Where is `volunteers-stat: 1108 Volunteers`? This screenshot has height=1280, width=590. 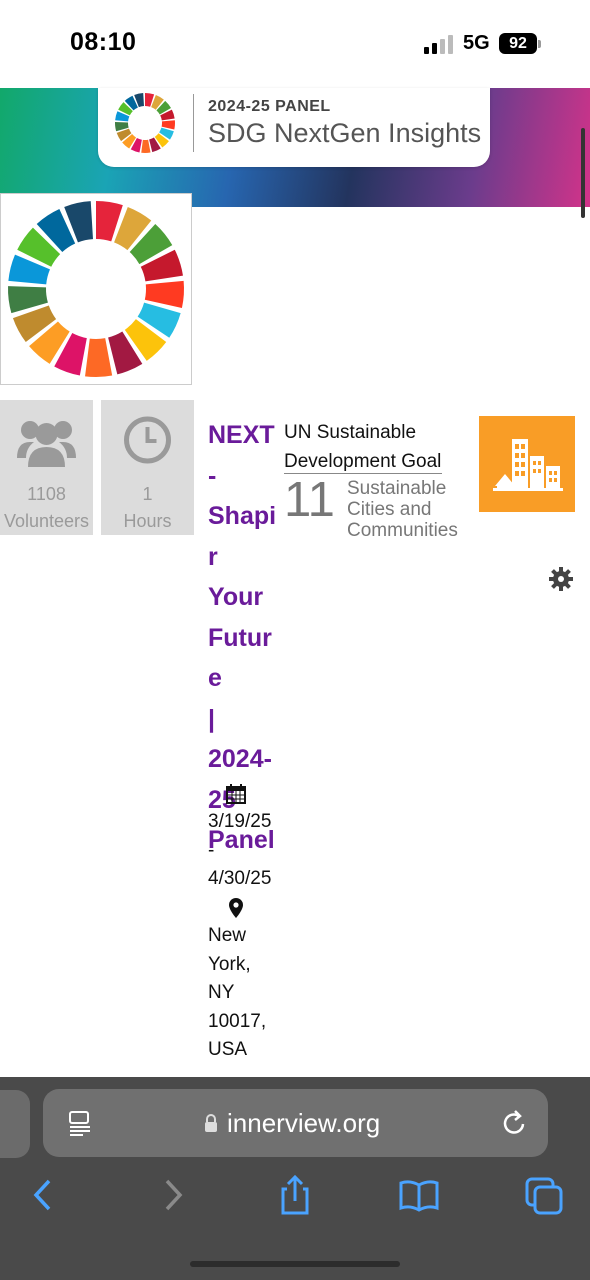
volunteers-stat: 1108 Volunteers is located at coordinates (46, 467).